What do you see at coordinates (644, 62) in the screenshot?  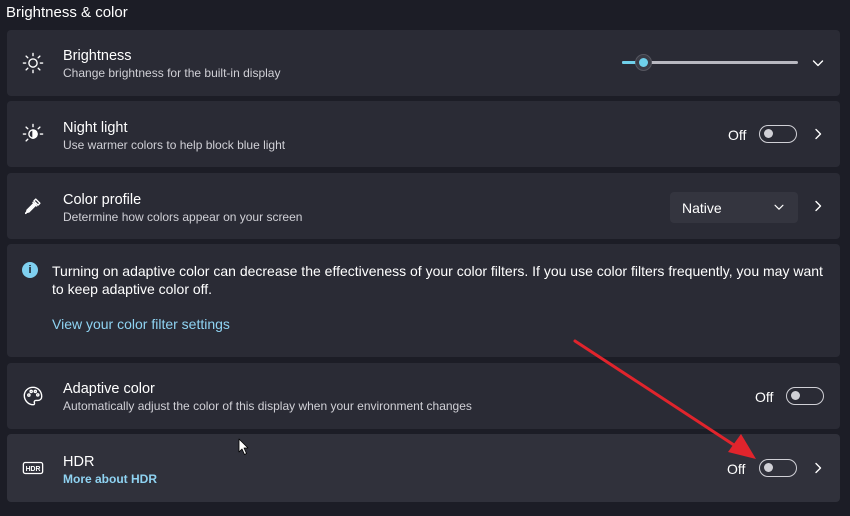 I see `brightness-slider-thumb` at bounding box center [644, 62].